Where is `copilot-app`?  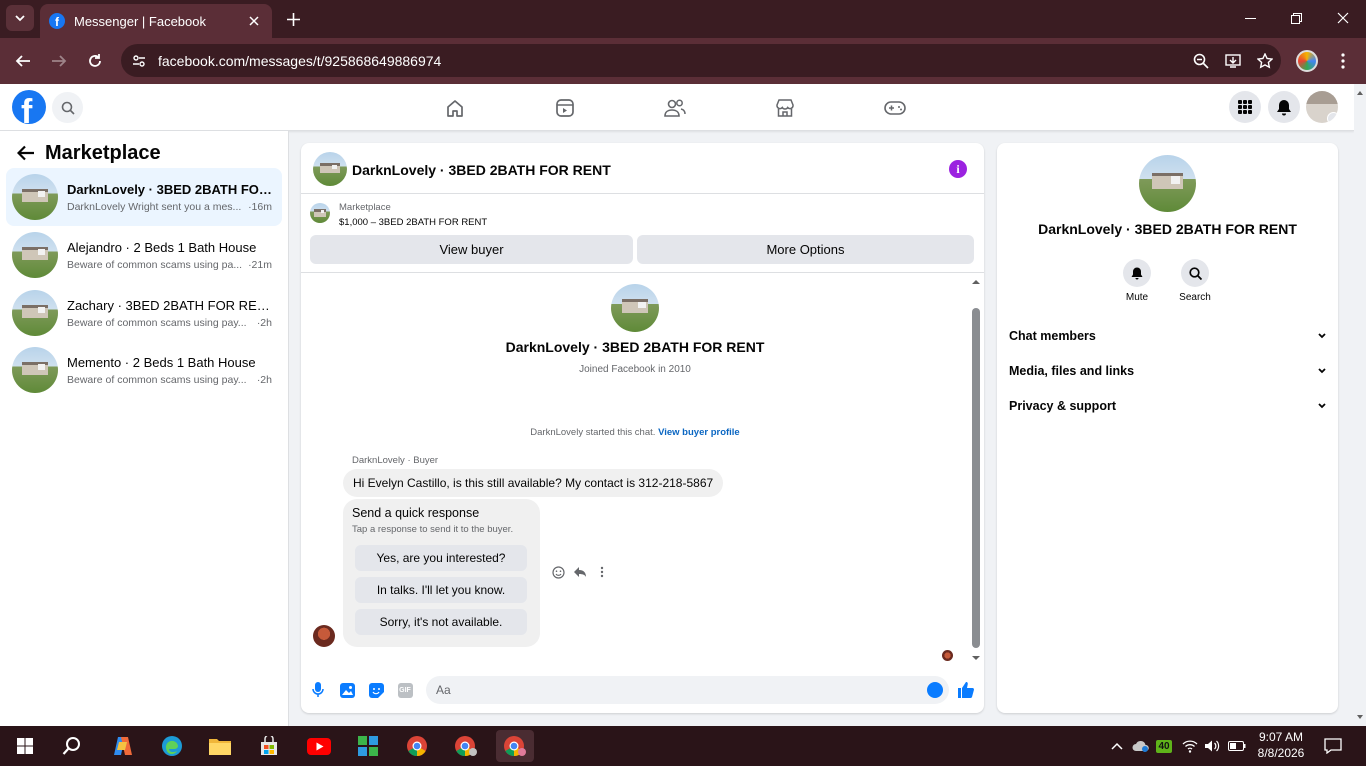
copilot-app is located at coordinates (123, 746).